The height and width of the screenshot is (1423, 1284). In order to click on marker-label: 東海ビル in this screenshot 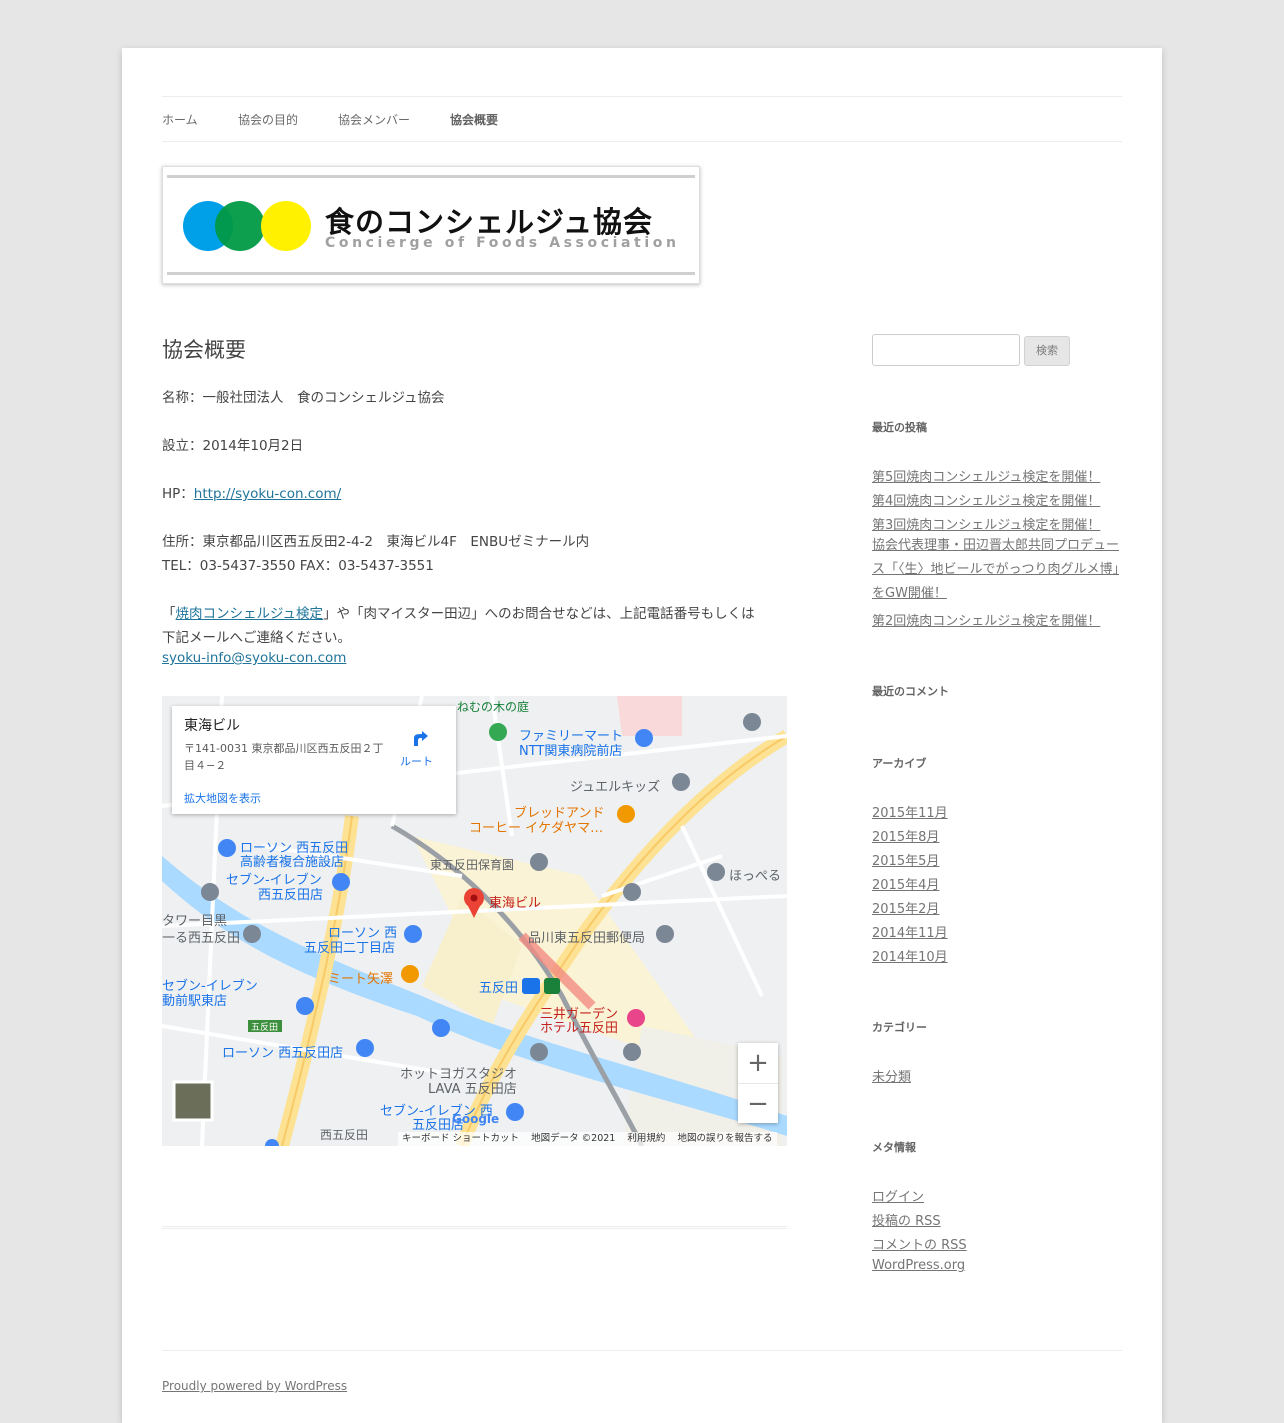, I will do `click(515, 903)`.